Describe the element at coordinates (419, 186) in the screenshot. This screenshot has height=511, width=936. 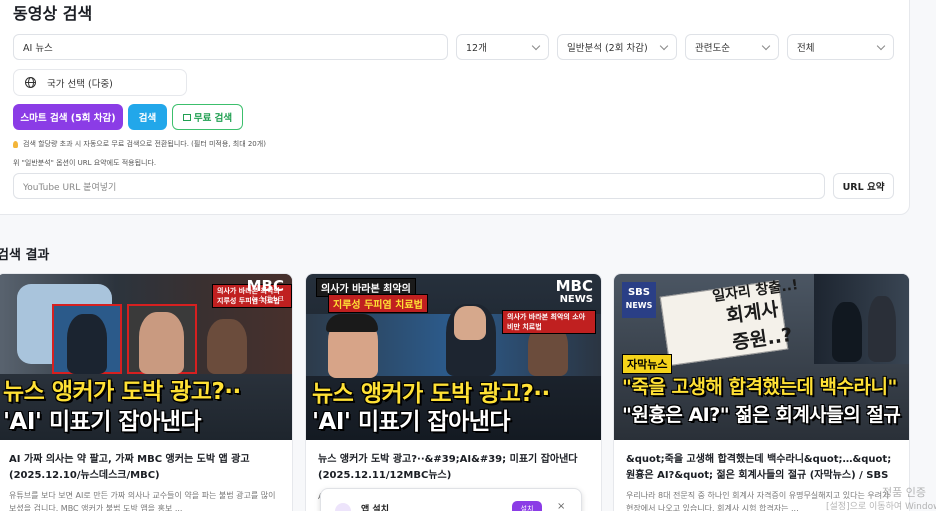
I see `youtube-url-input: YouTube URL 붙여넣기` at that location.